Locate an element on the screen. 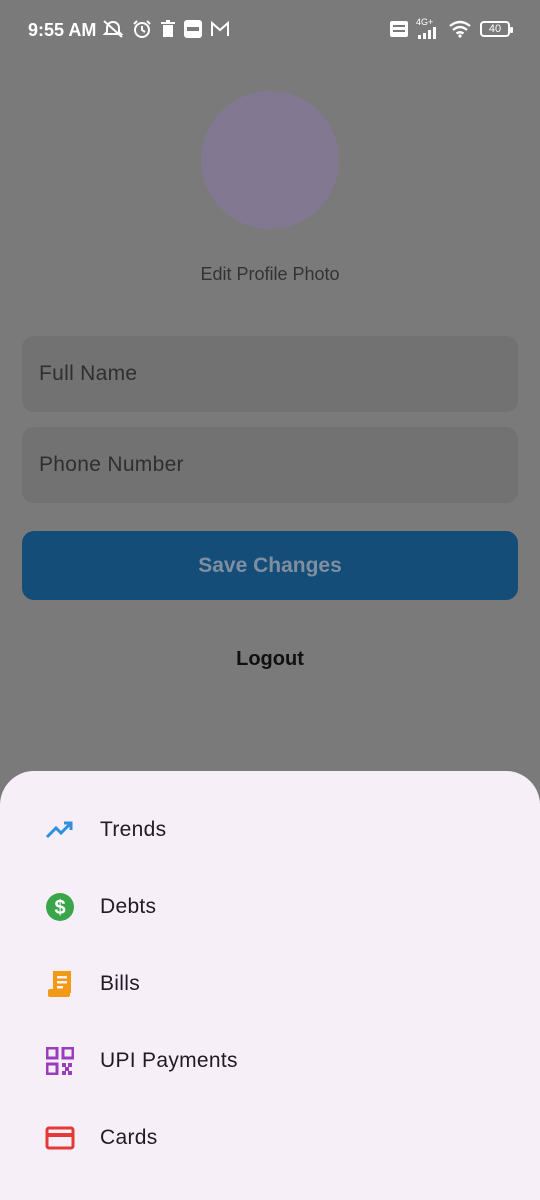 Image resolution: width=540 pixels, height=1200 pixels. sheet-item-trends: Trends is located at coordinates (270, 830).